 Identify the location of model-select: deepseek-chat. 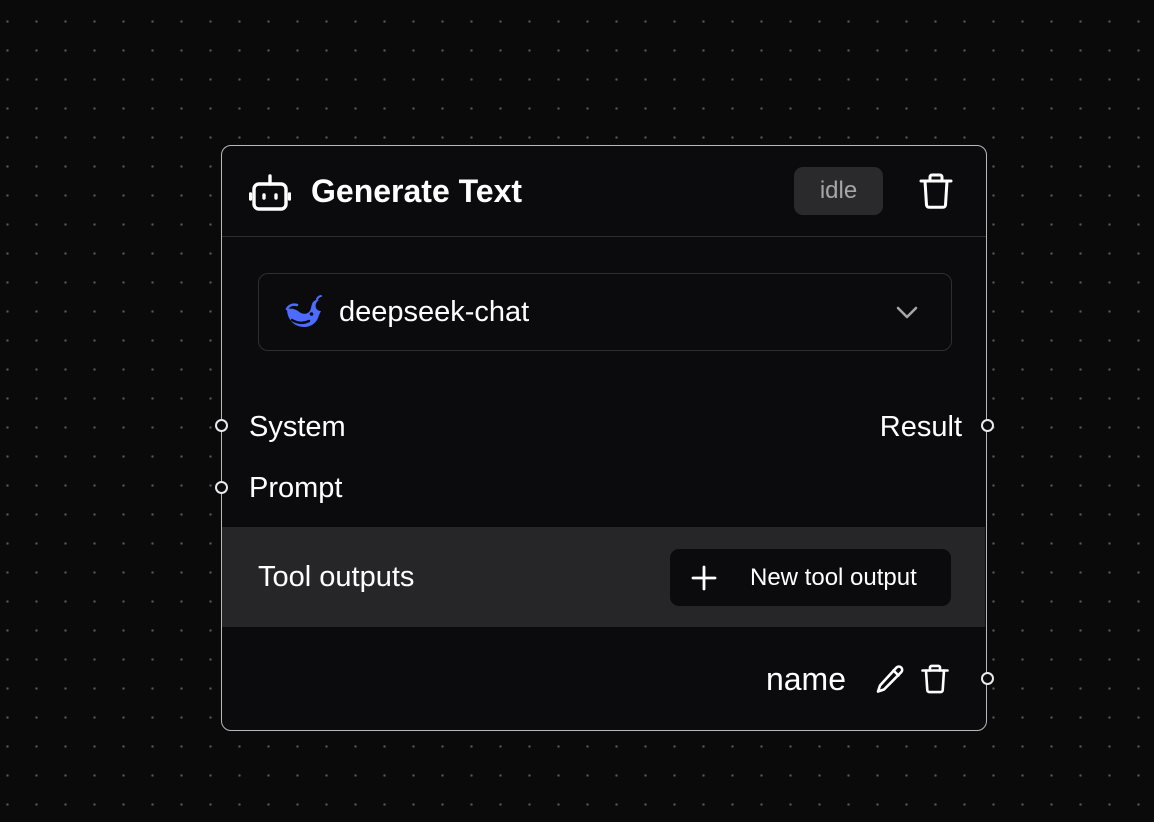
(605, 312).